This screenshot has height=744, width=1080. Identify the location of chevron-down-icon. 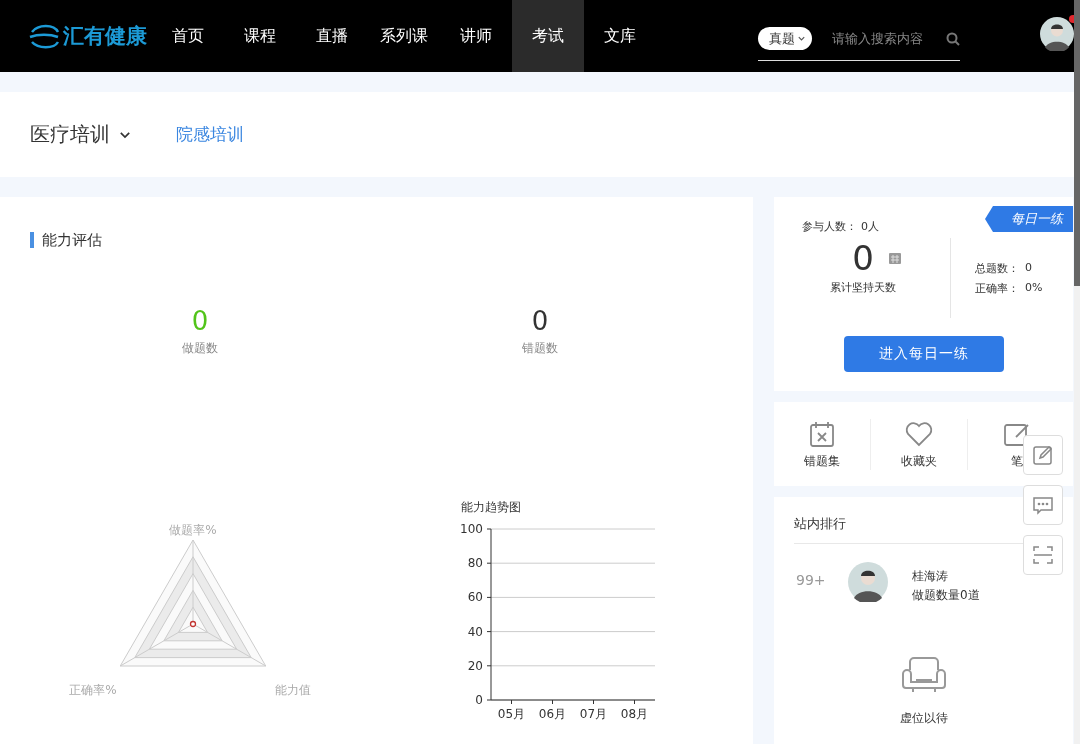
(801, 38).